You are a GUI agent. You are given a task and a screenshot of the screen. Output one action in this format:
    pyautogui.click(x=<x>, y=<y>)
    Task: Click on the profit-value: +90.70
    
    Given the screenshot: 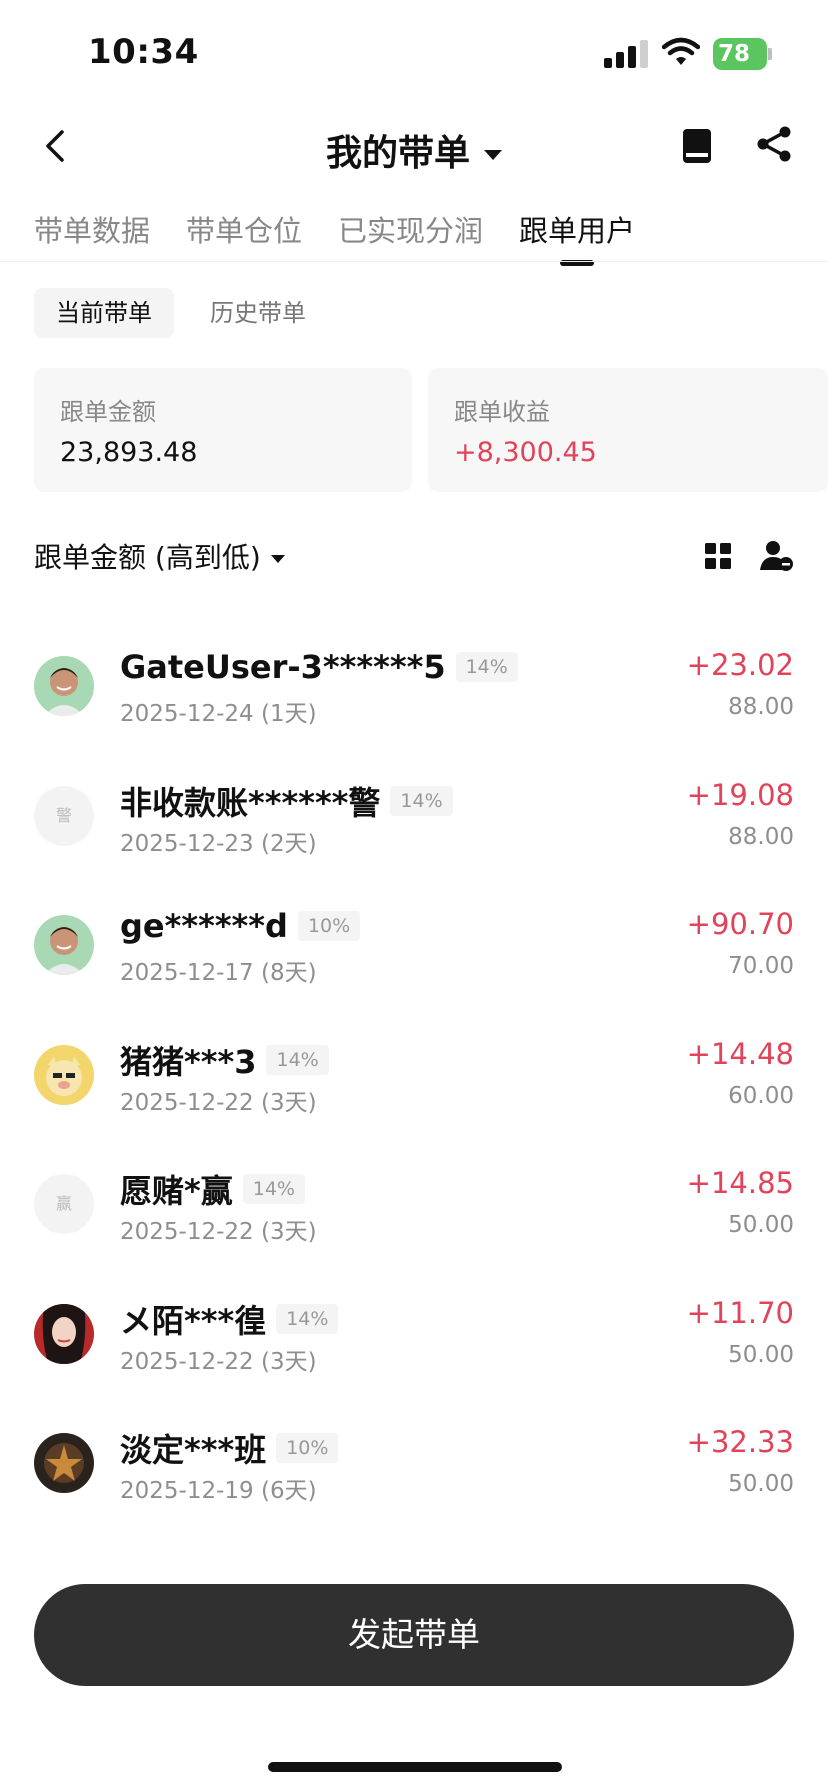 What is the action you would take?
    pyautogui.click(x=740, y=924)
    